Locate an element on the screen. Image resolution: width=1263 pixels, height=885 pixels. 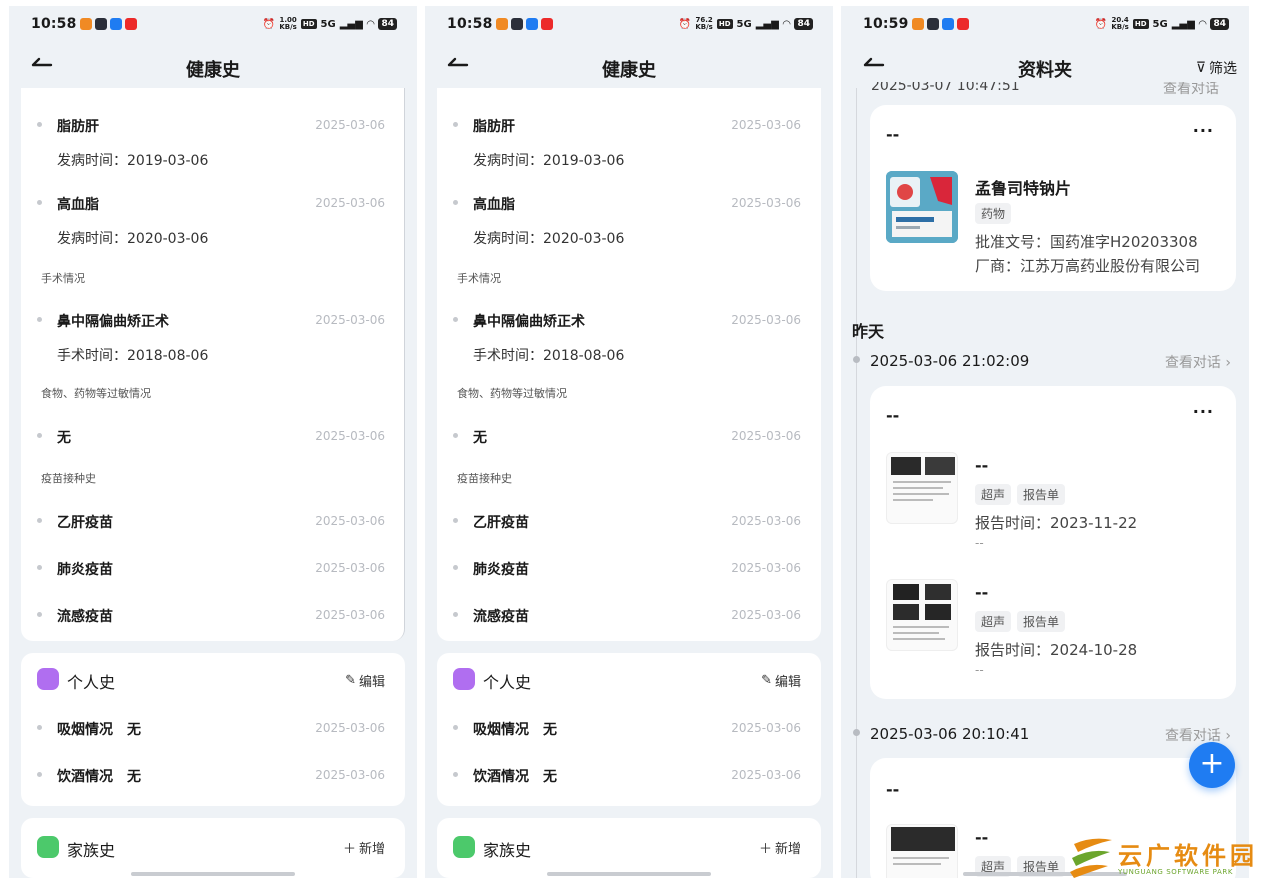
allergy-value: 无 is located at coordinates (480, 438).